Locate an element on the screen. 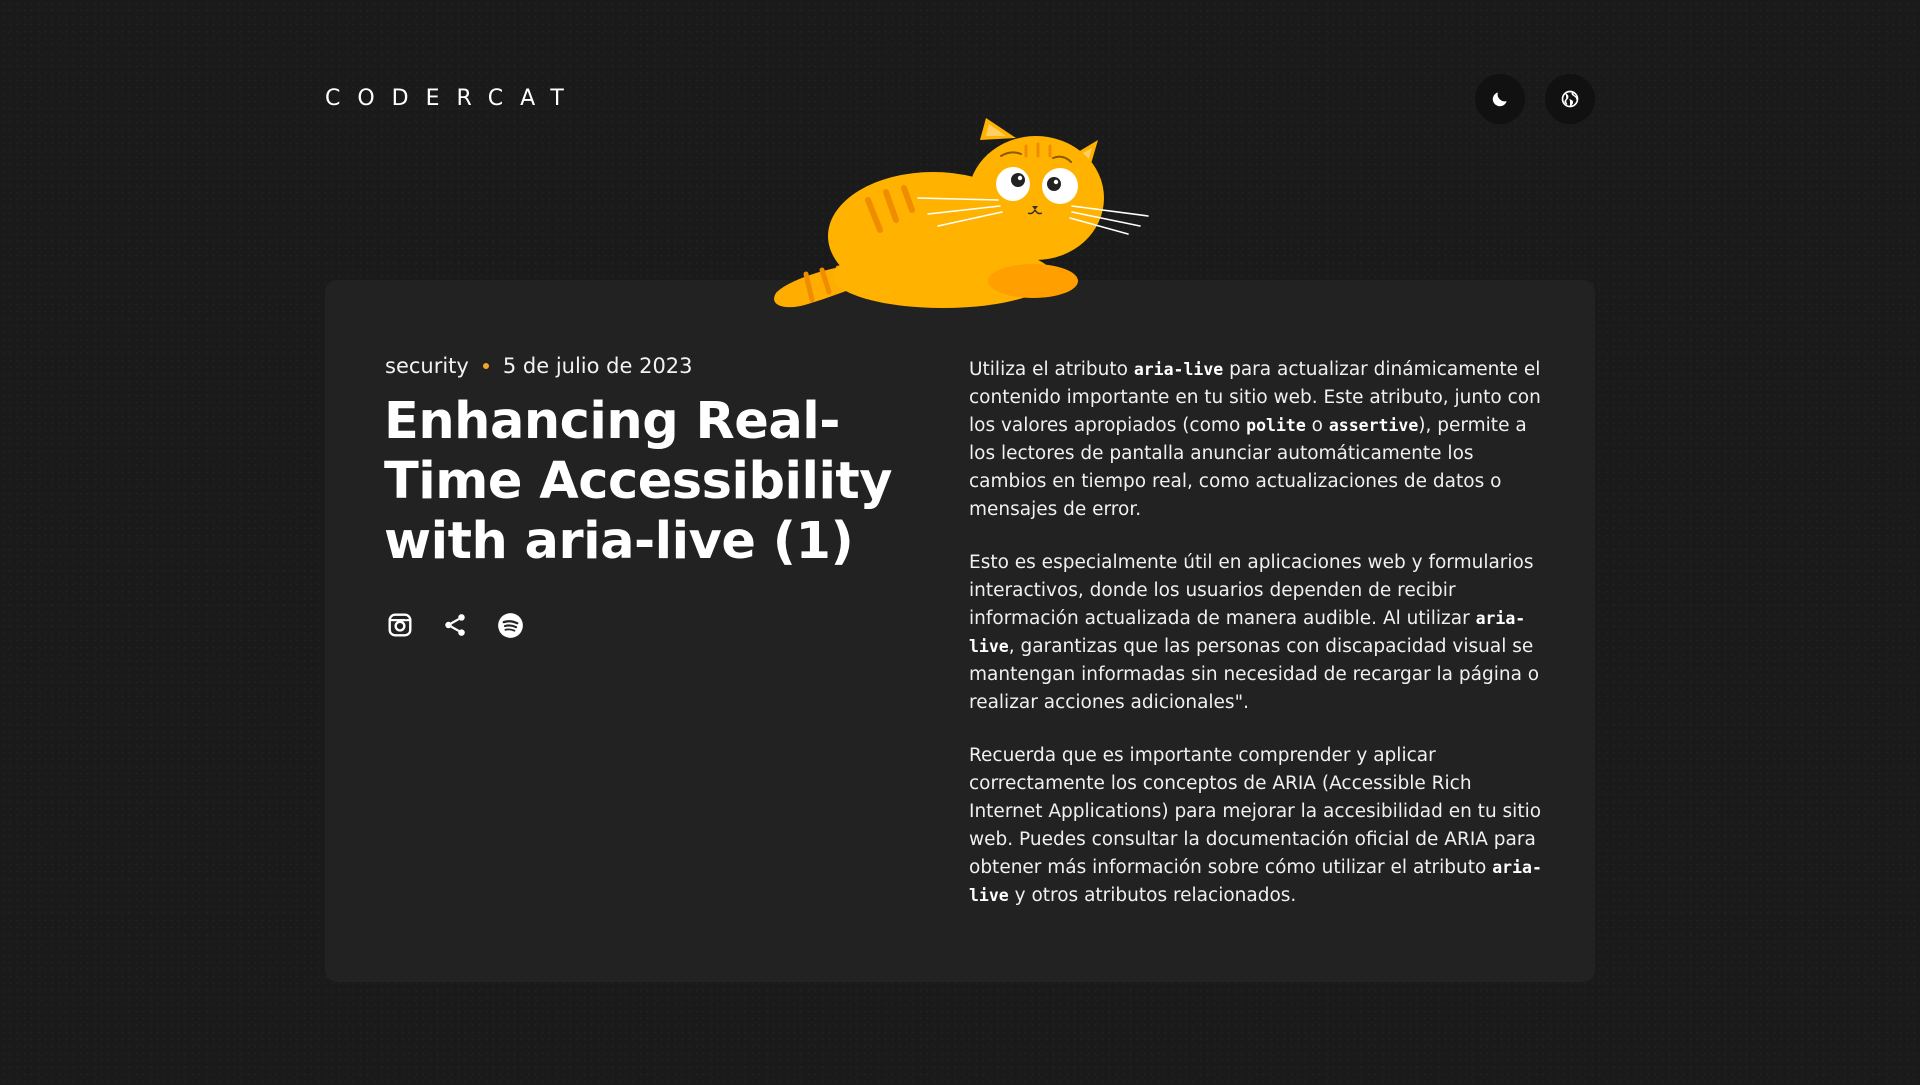 This screenshot has height=1085, width=1920. spotify-icon is located at coordinates (510, 625).